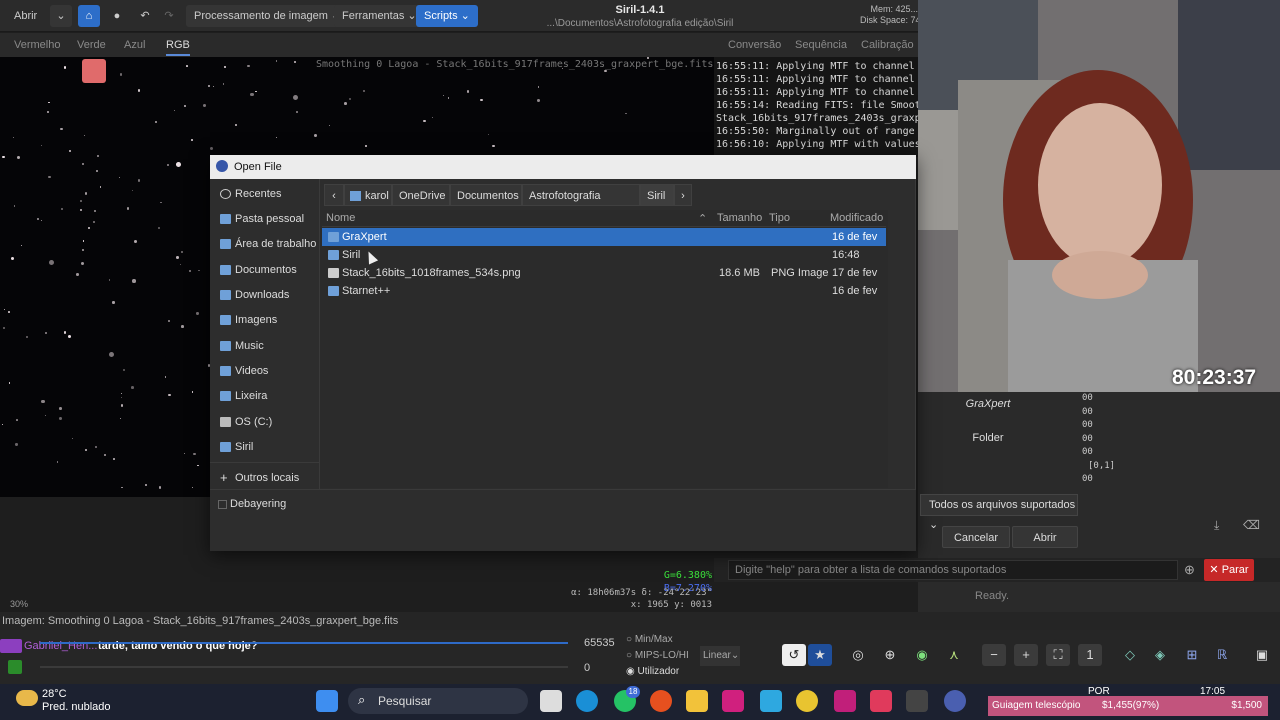 The image size is (1280, 720). Describe the element at coordinates (246, 422) in the screenshot. I see `sidebar-item-drive-c: OS (C:)` at that location.